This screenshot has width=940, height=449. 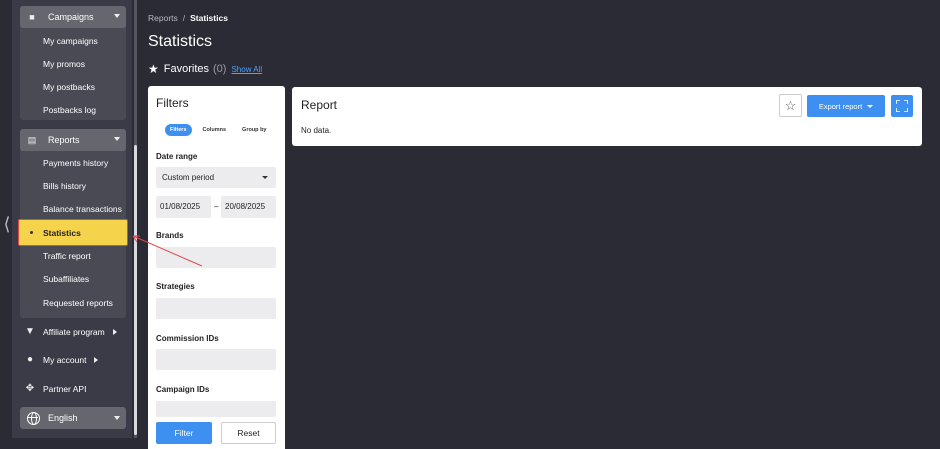 I want to click on tab-columns: Columns, so click(x=215, y=130).